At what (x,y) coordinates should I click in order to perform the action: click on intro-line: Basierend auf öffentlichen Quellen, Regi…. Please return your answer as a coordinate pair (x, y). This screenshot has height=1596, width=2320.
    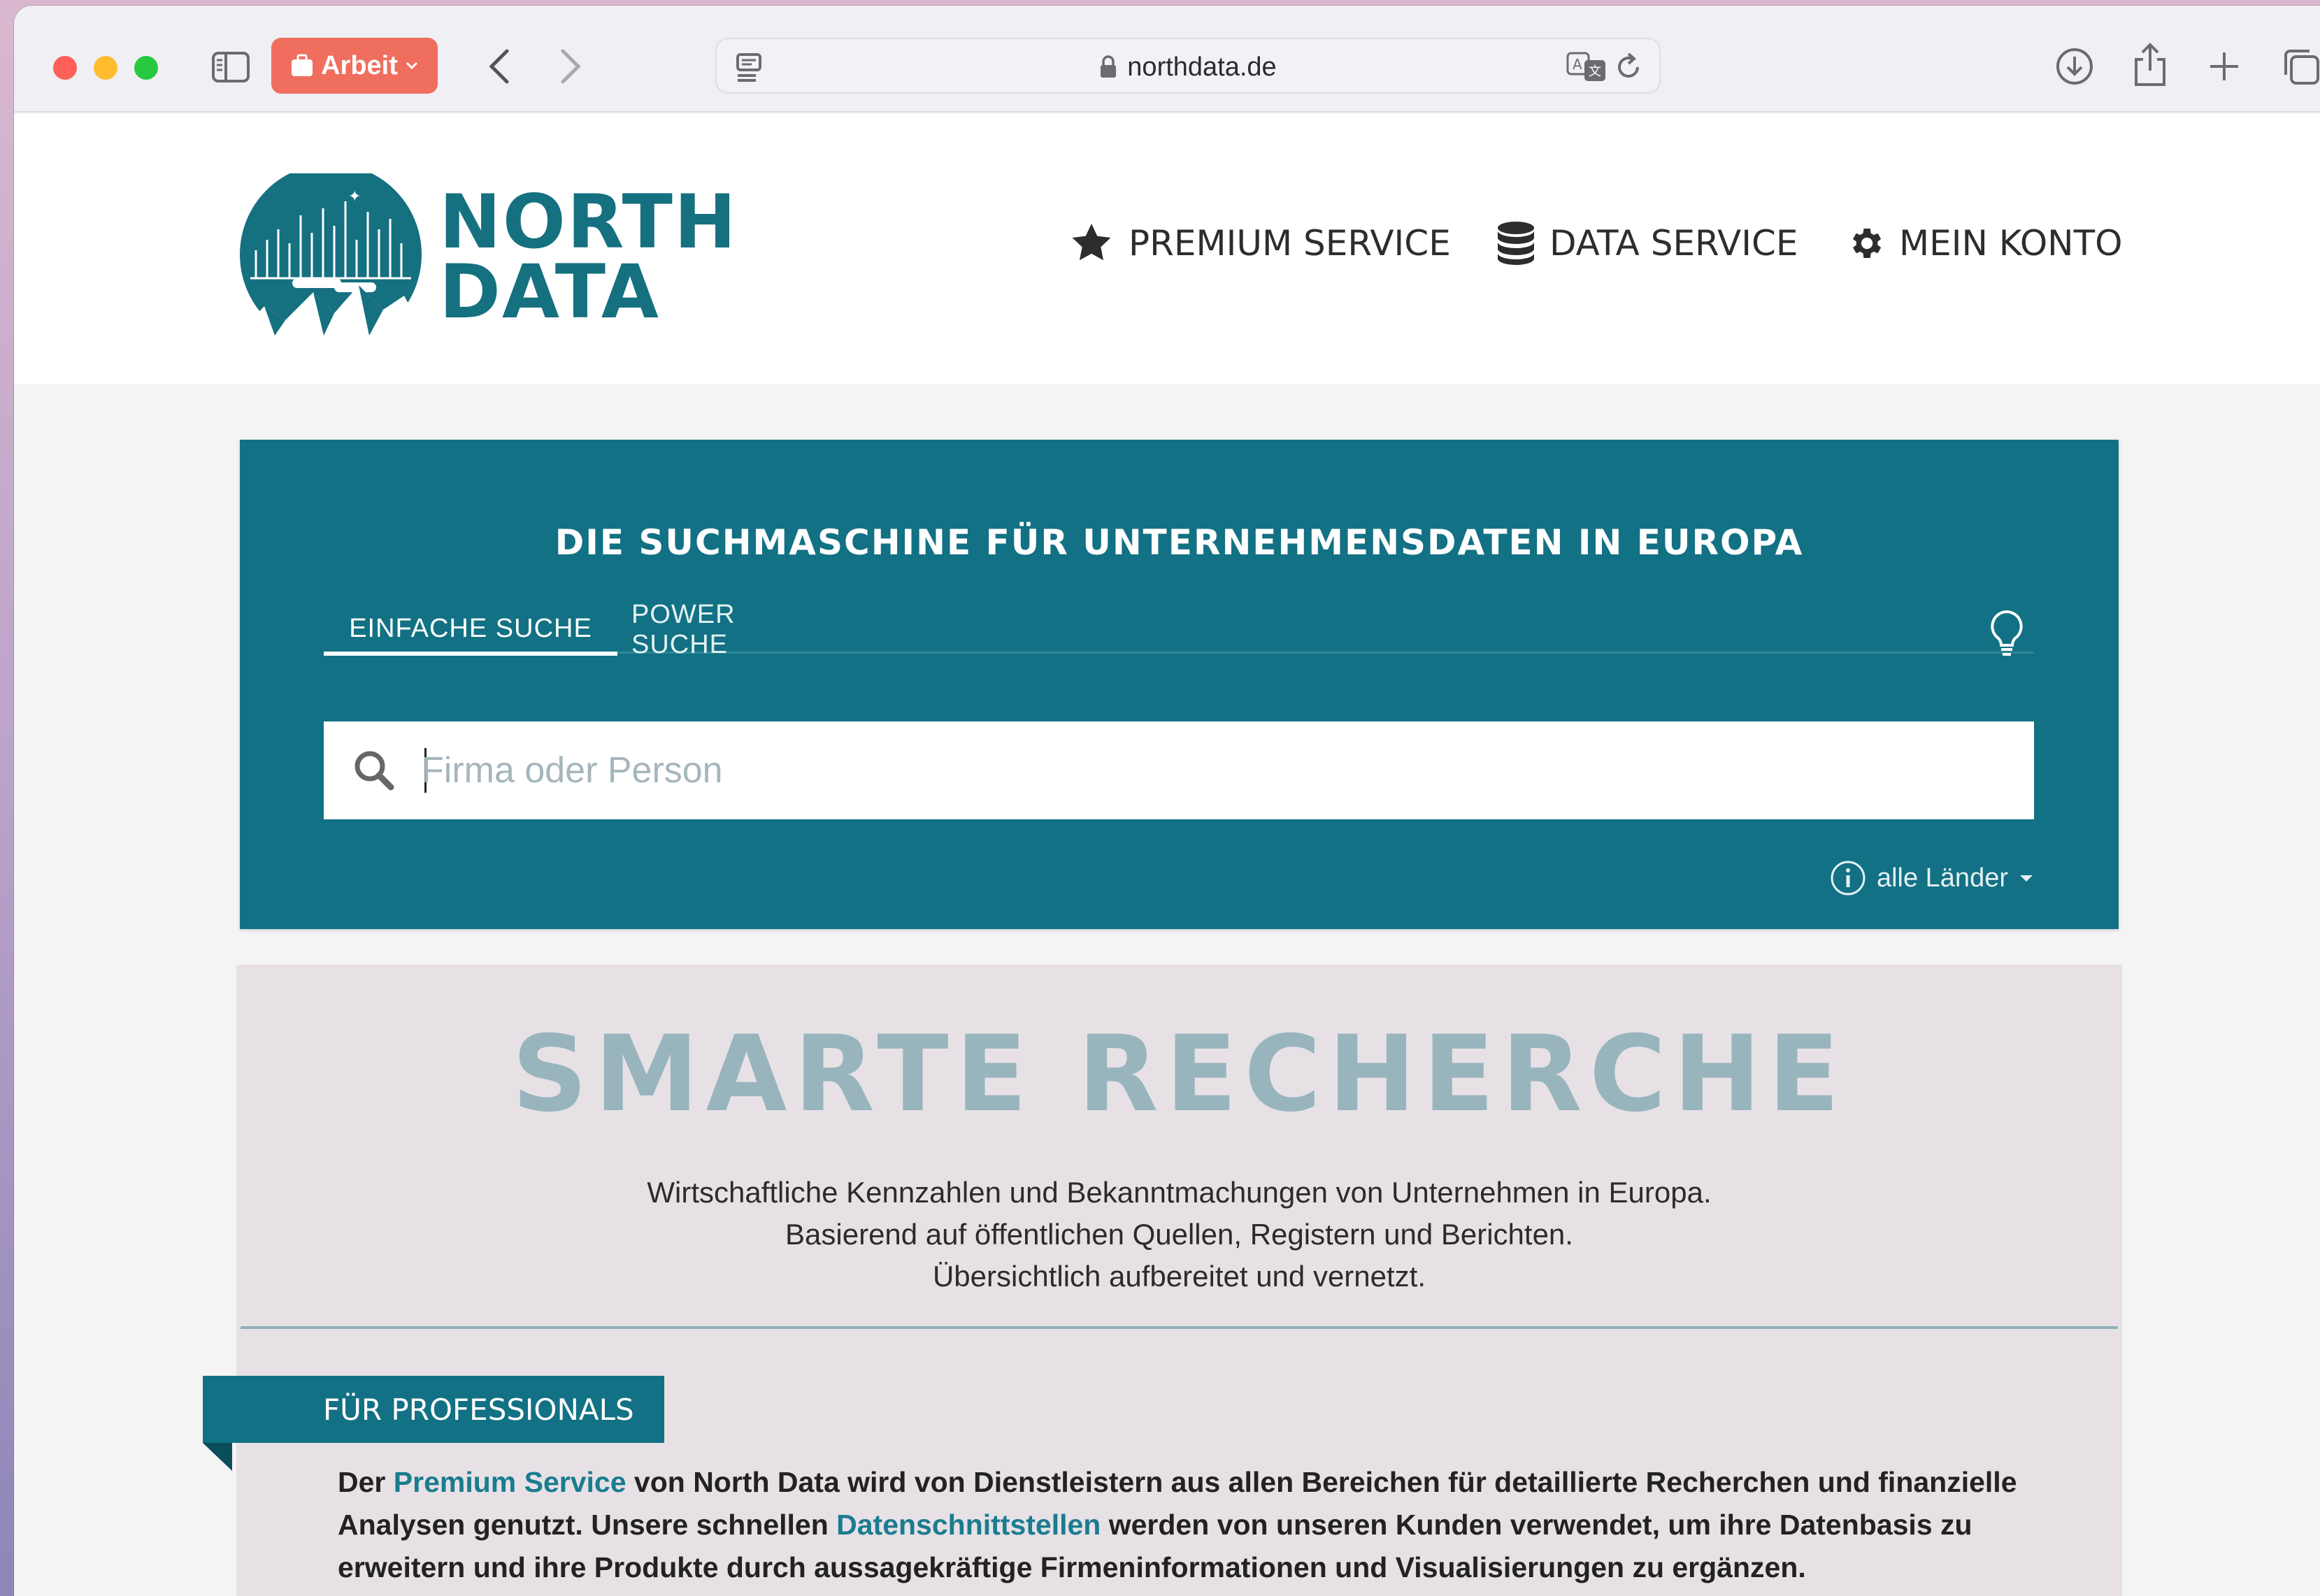
    Looking at the image, I should click on (1179, 1234).